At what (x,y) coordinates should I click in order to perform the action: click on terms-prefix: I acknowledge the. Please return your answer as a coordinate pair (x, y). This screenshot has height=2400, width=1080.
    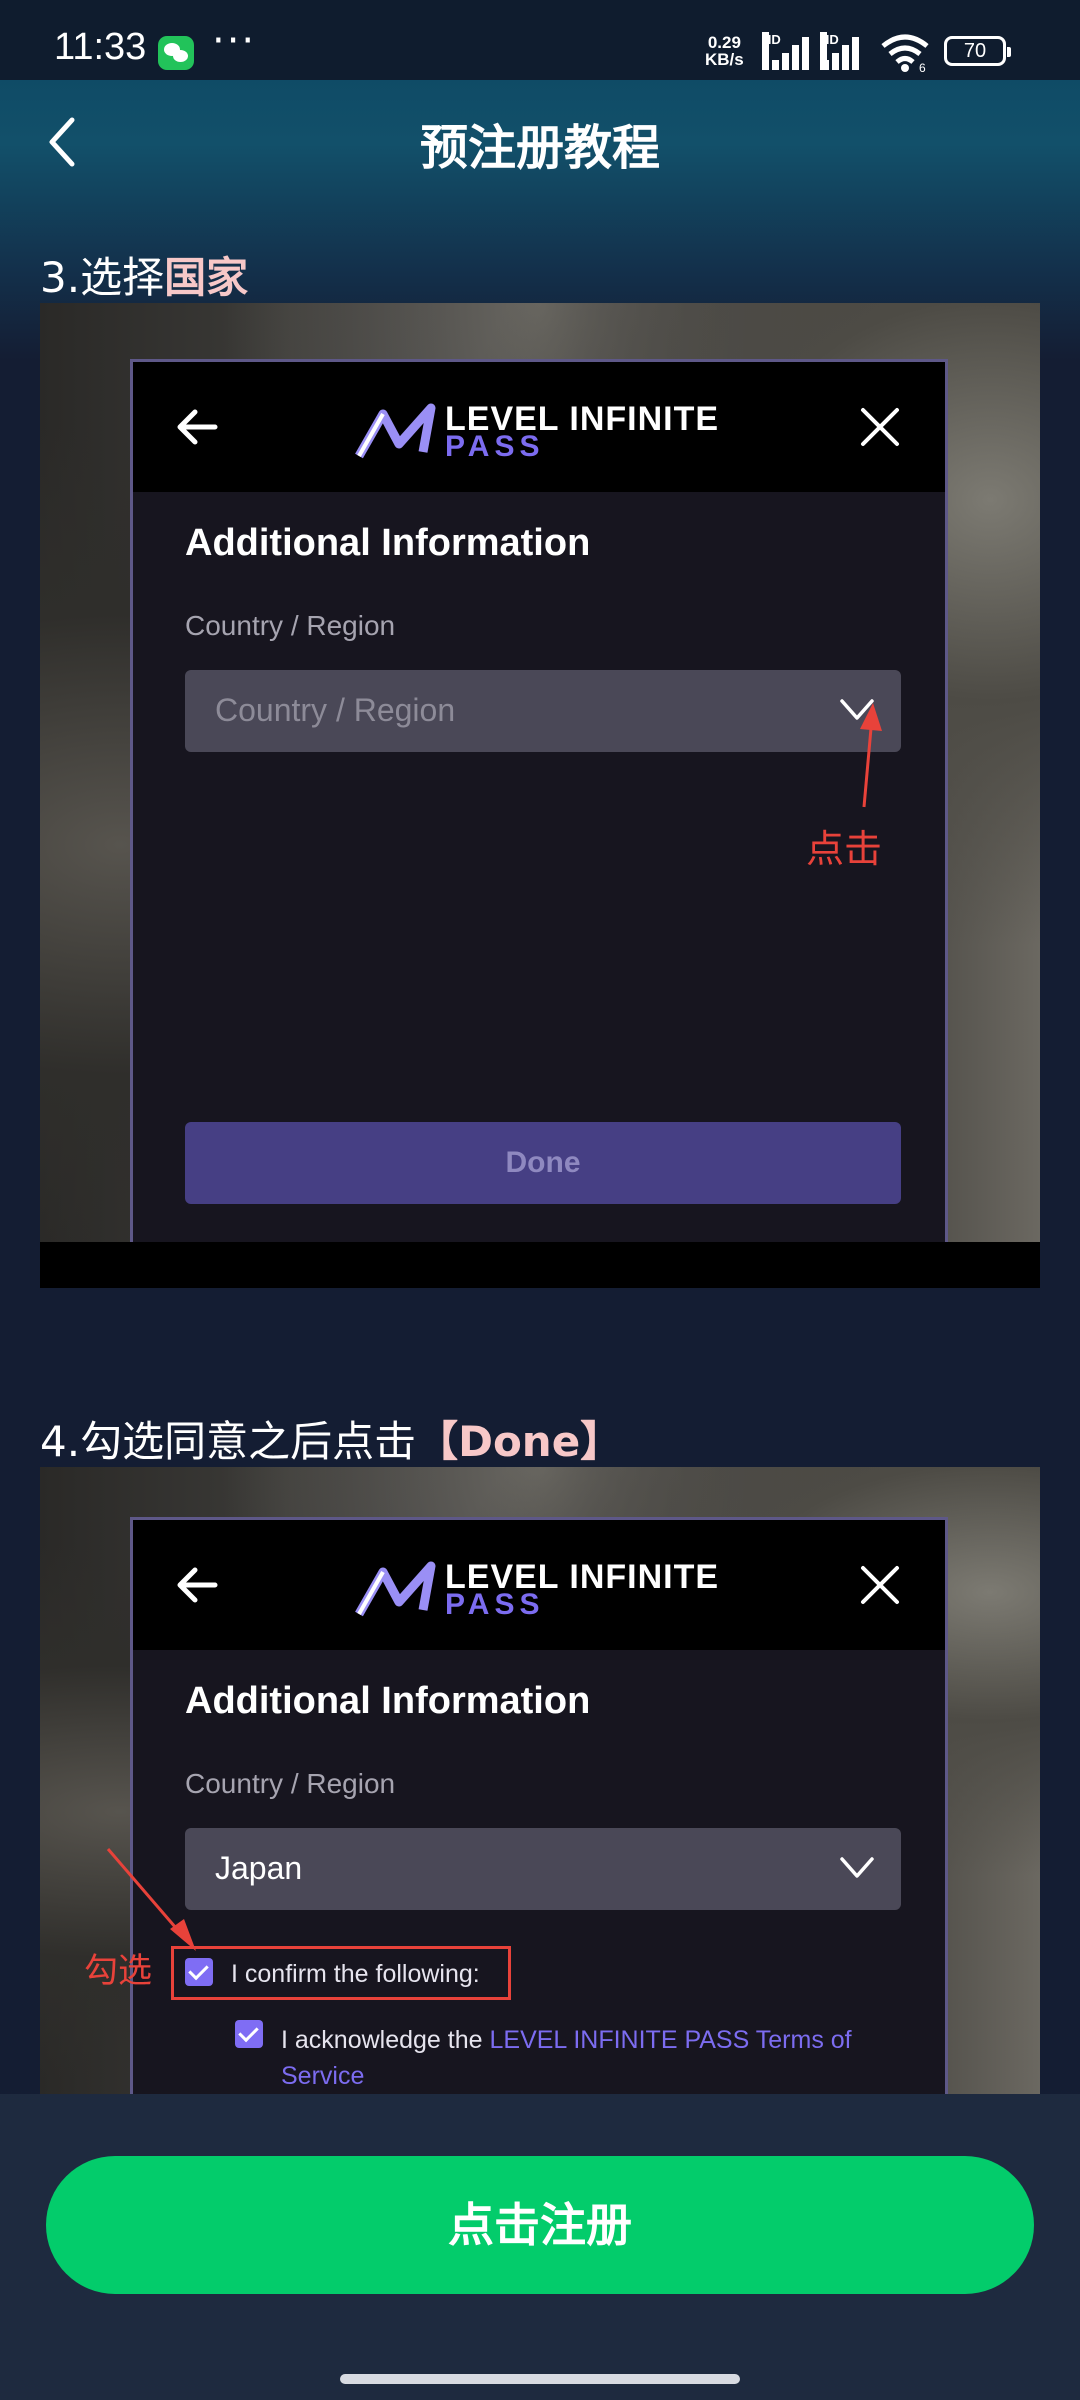
    Looking at the image, I should click on (385, 2040).